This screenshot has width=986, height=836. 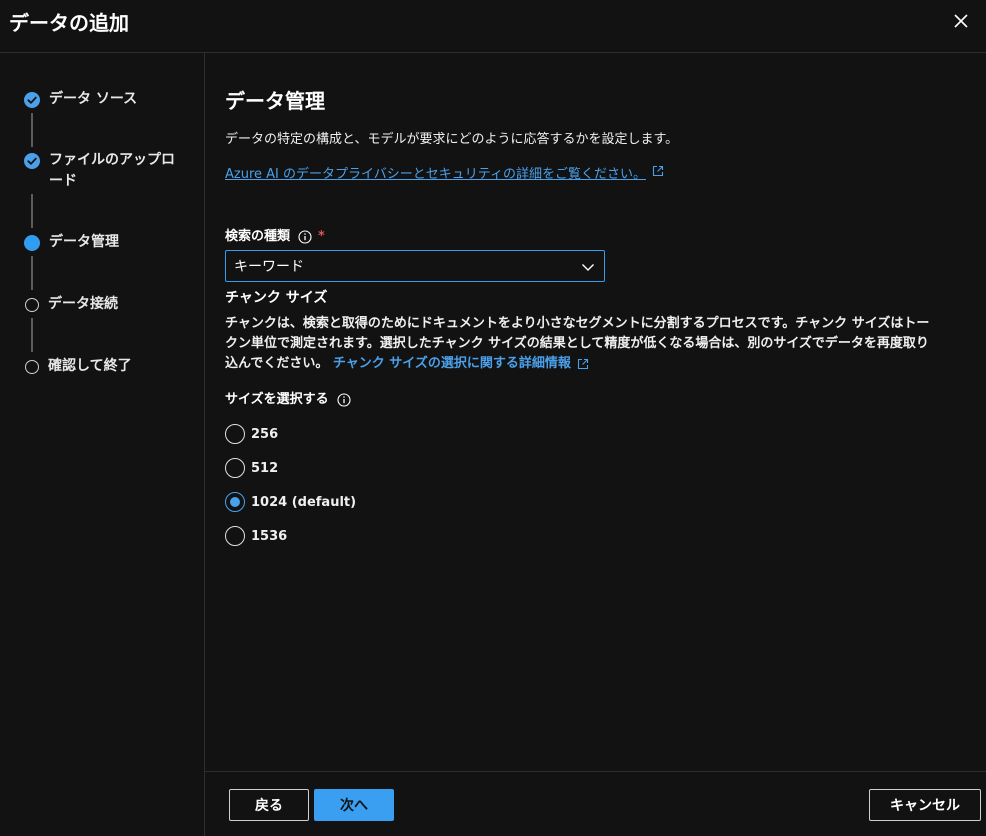 I want to click on step-label: ファイルのアップロード, so click(x=112, y=170).